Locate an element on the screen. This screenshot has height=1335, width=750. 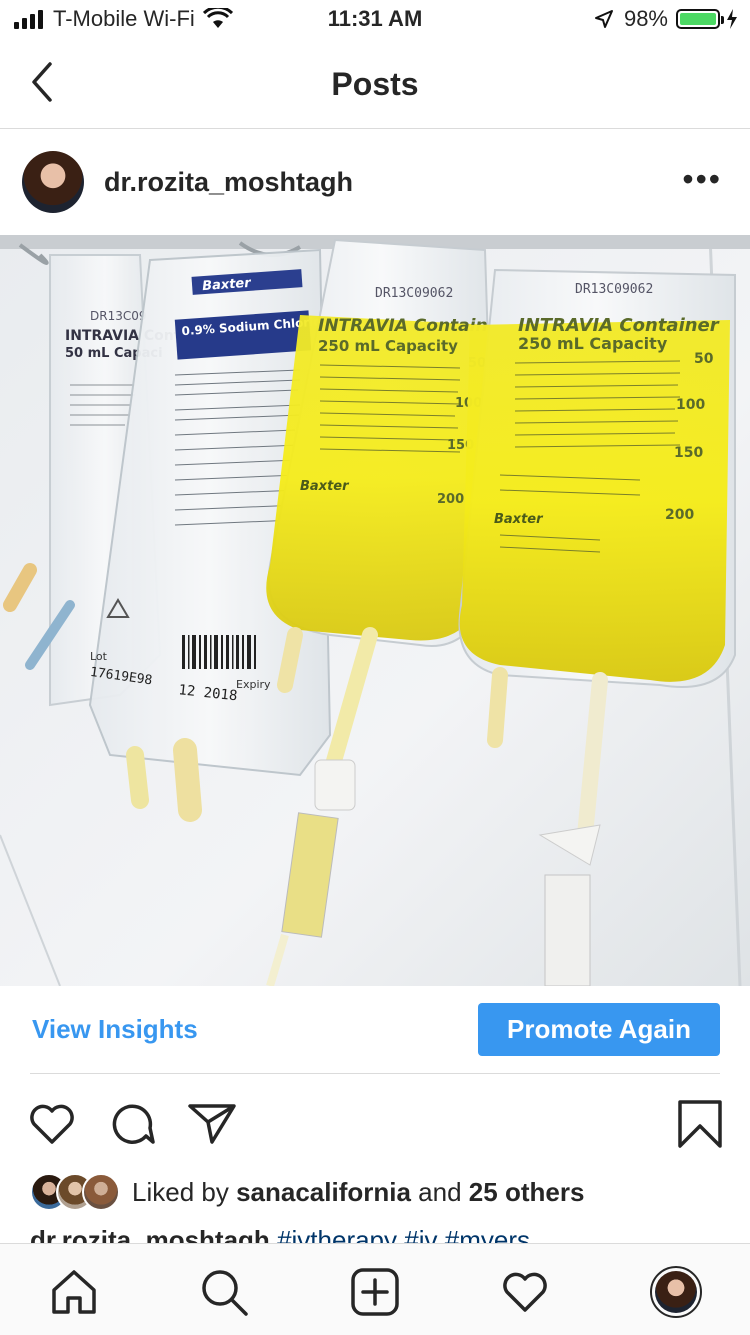
add-post-icon is located at coordinates (375, 1292).